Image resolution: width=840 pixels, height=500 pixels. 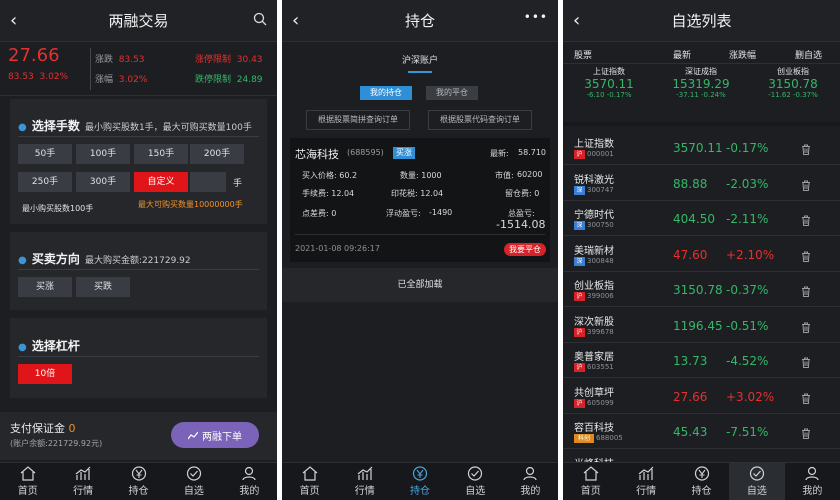 I want to click on col-delete: 删自选, so click(x=809, y=56).